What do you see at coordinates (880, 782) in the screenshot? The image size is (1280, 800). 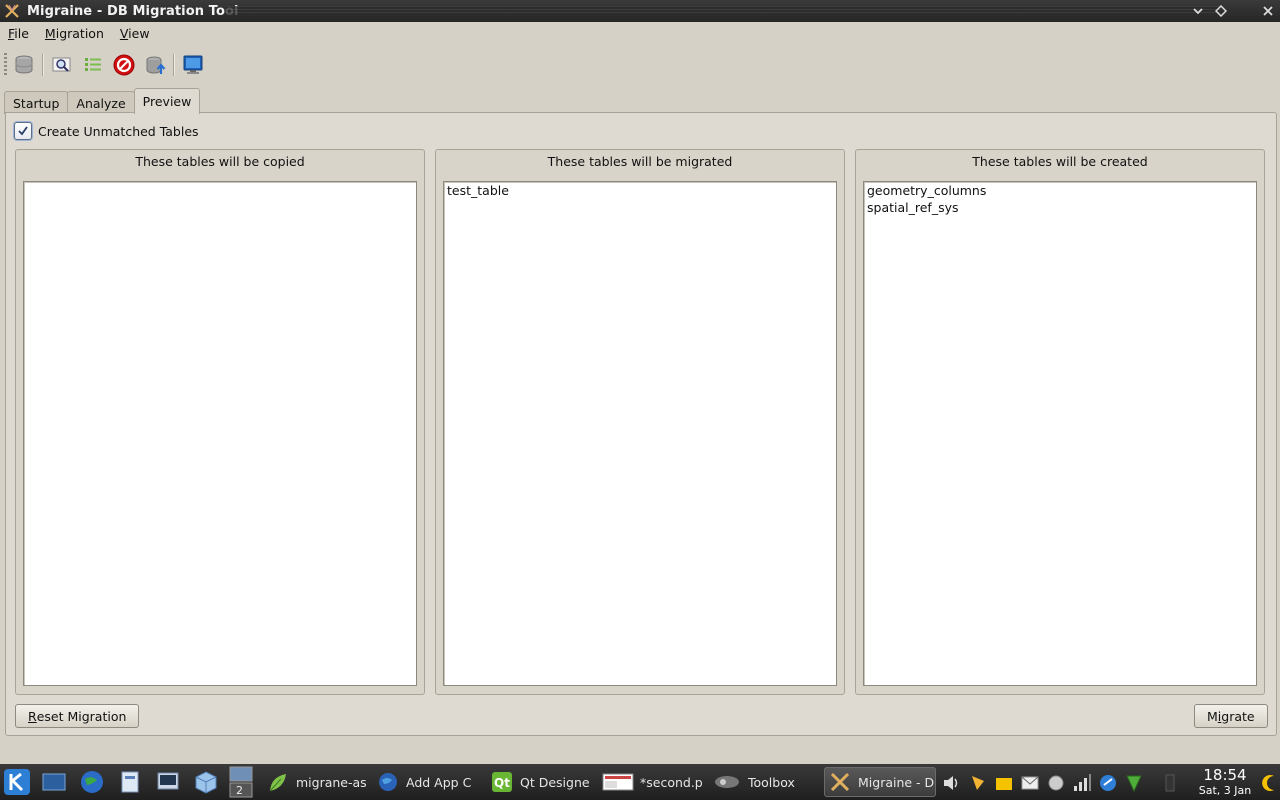 I see `task-migraine: Migraine - D` at bounding box center [880, 782].